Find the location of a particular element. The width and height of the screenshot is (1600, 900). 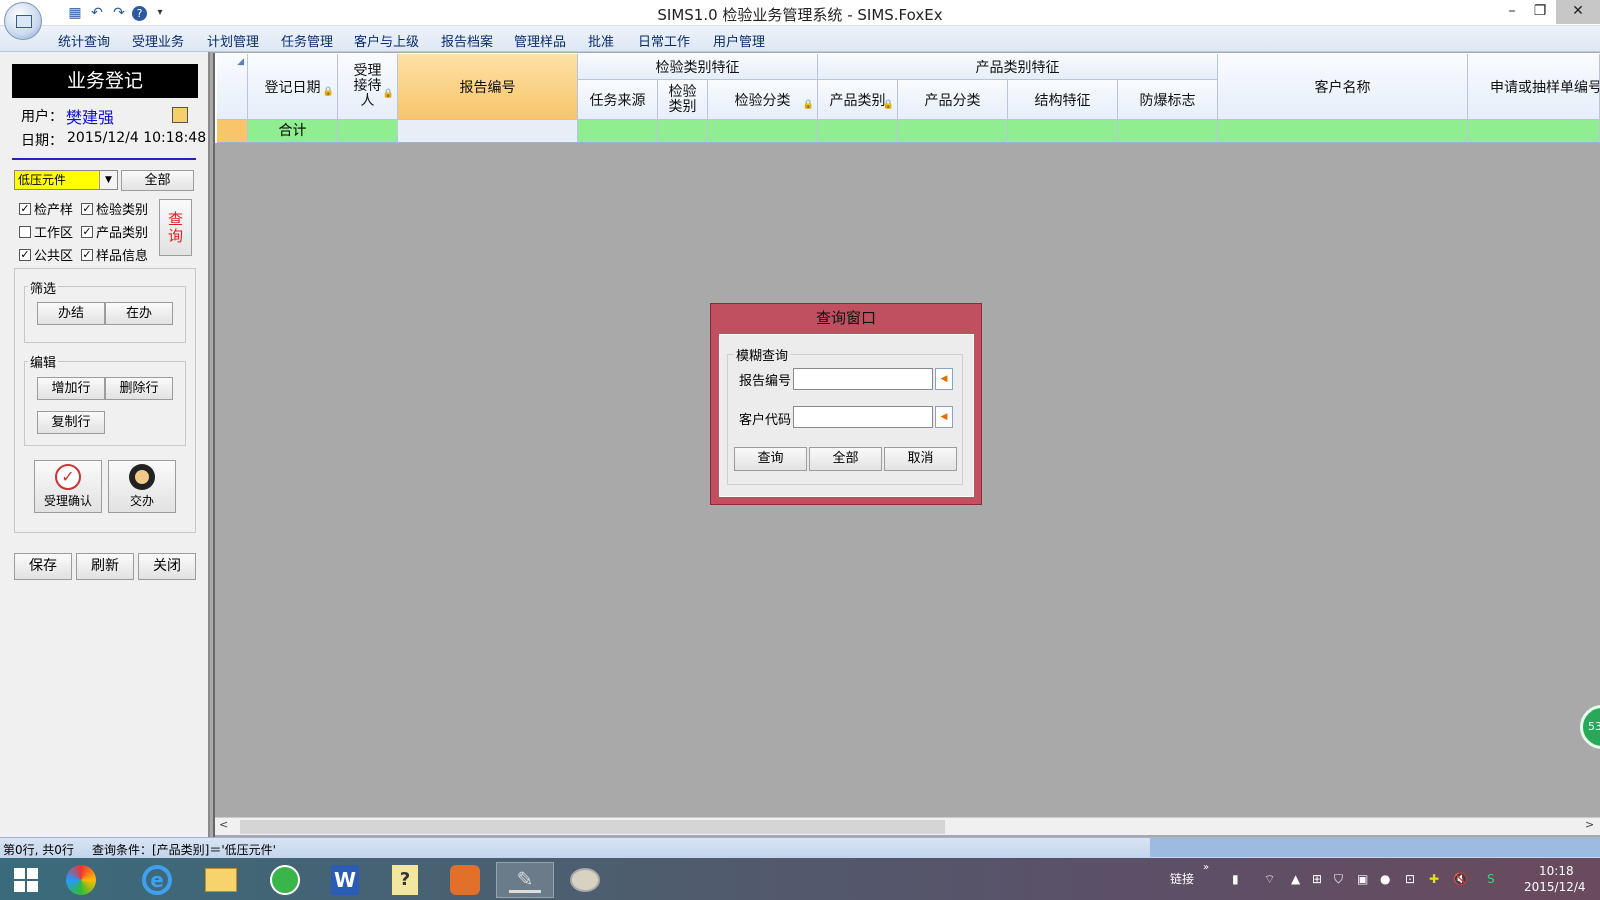

sims-app-icon: ✎ is located at coordinates (525, 880).